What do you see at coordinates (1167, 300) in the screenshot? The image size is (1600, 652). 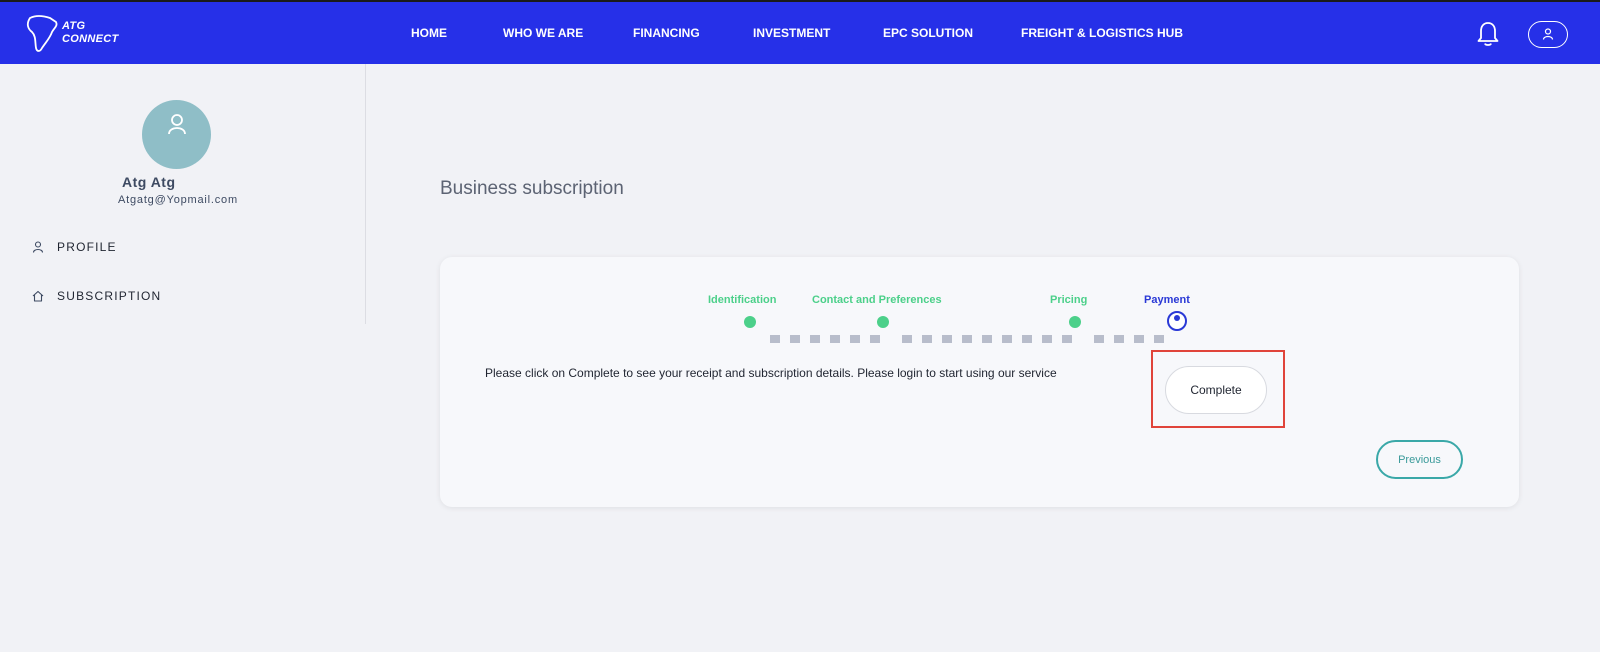 I see `step-payment-label: Payment` at bounding box center [1167, 300].